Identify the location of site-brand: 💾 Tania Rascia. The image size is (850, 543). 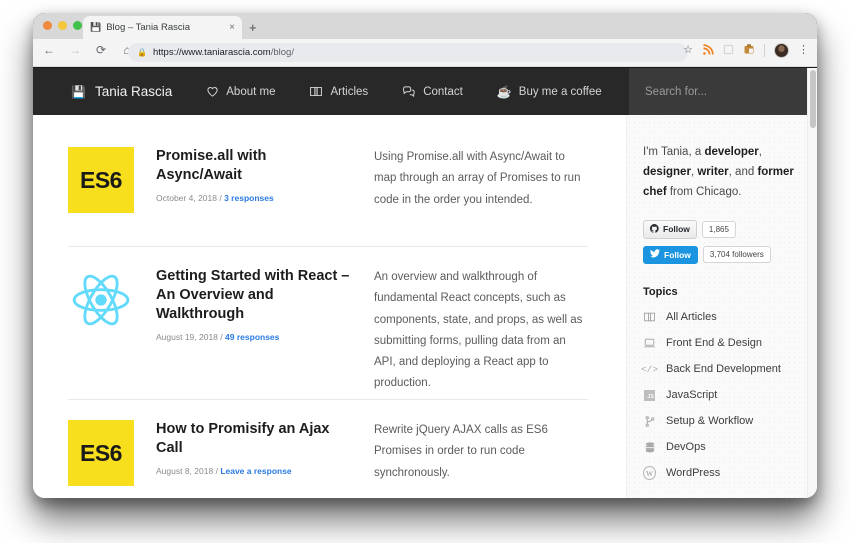
(121, 91).